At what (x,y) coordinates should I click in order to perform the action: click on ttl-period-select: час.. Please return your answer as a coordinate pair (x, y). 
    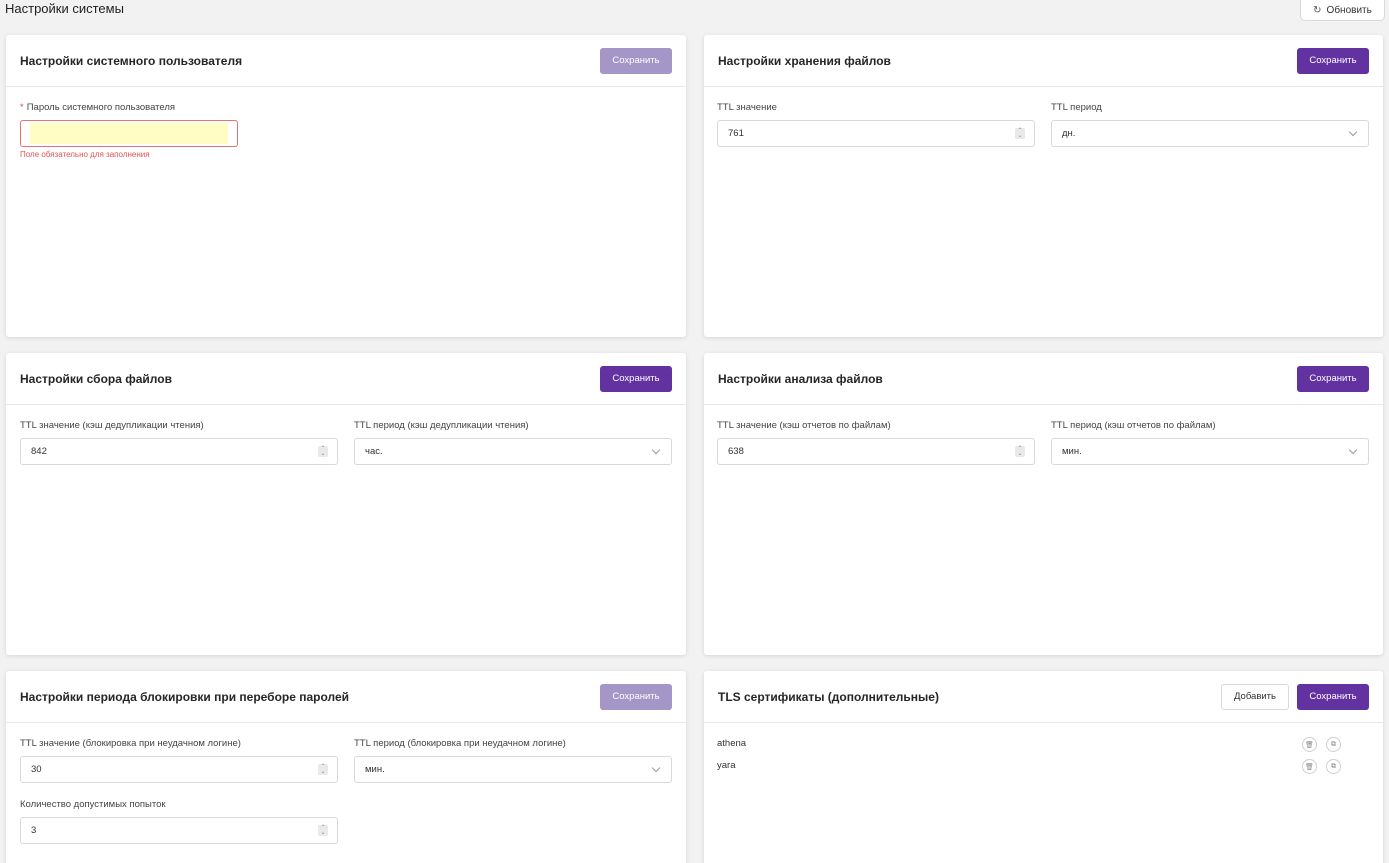
    Looking at the image, I should click on (513, 451).